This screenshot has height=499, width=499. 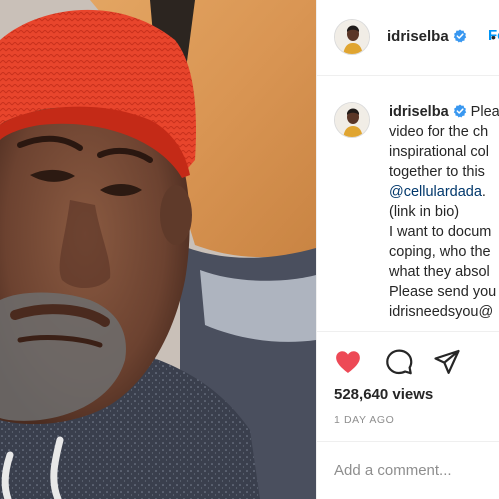 I want to click on avatar, so click(x=352, y=37).